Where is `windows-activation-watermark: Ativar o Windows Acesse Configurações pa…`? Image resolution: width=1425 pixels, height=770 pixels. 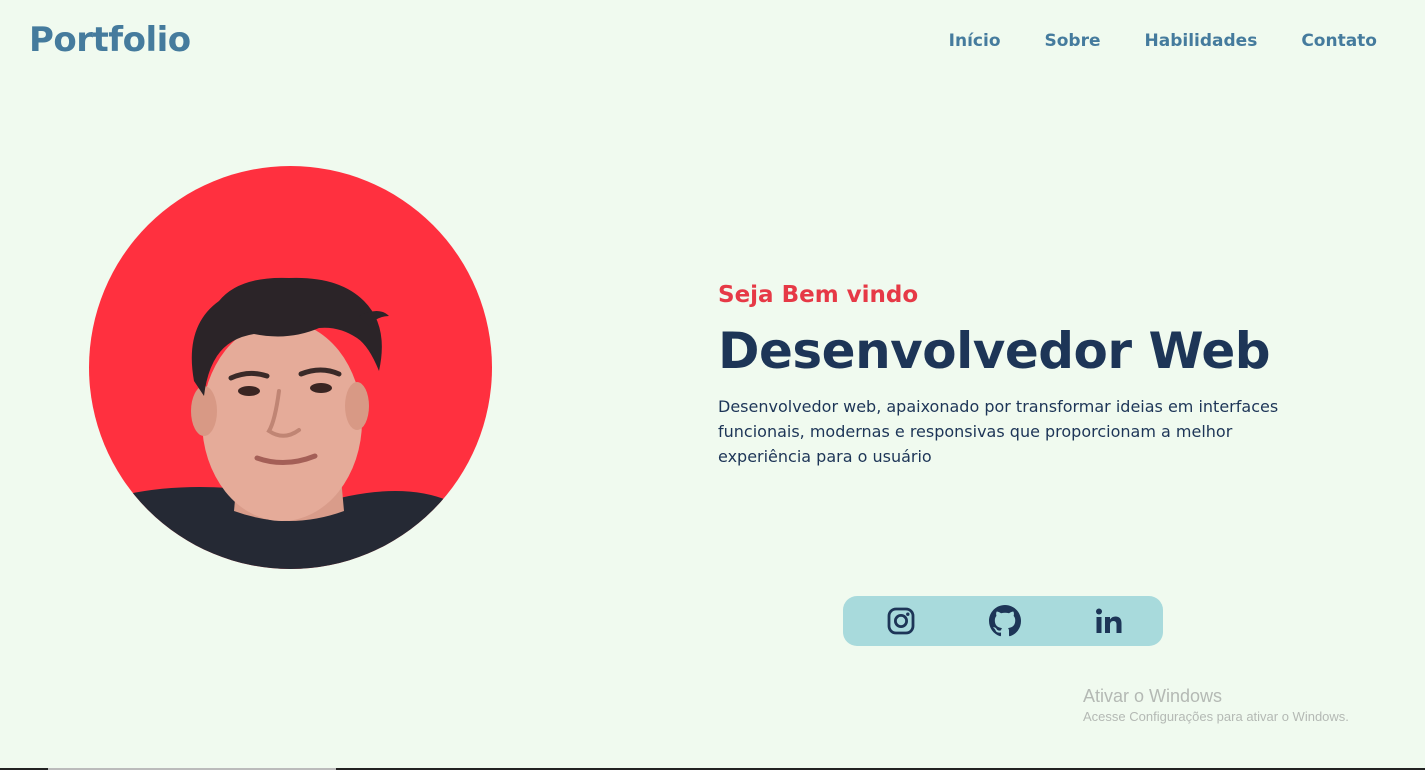
windows-activation-watermark: Ativar o Windows Acesse Configurações pa… is located at coordinates (1216, 705).